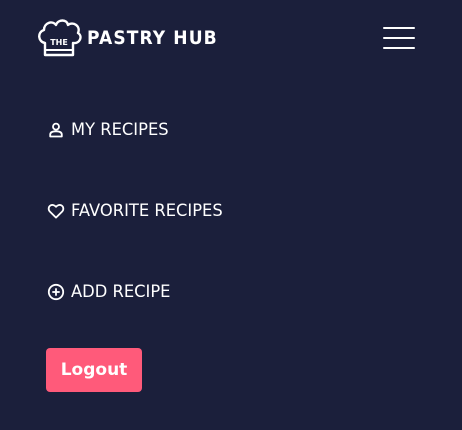 Image resolution: width=462 pixels, height=430 pixels. I want to click on nav-item-label: FAVORITE RECIPES, so click(147, 211).